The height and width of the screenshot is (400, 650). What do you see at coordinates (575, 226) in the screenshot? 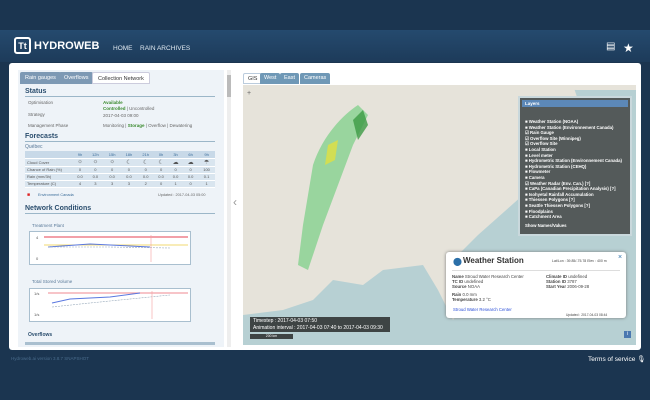
I see `show-names-values-link: Show Names/Values` at bounding box center [575, 226].